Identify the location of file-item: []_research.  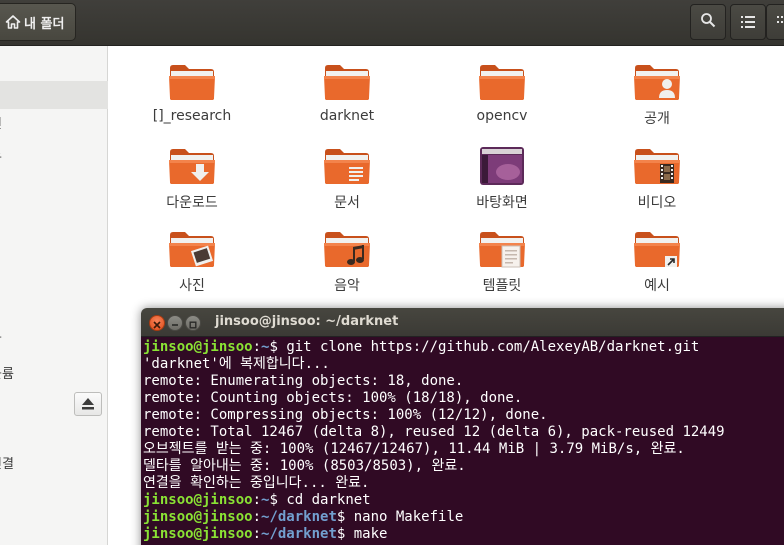
(192, 100).